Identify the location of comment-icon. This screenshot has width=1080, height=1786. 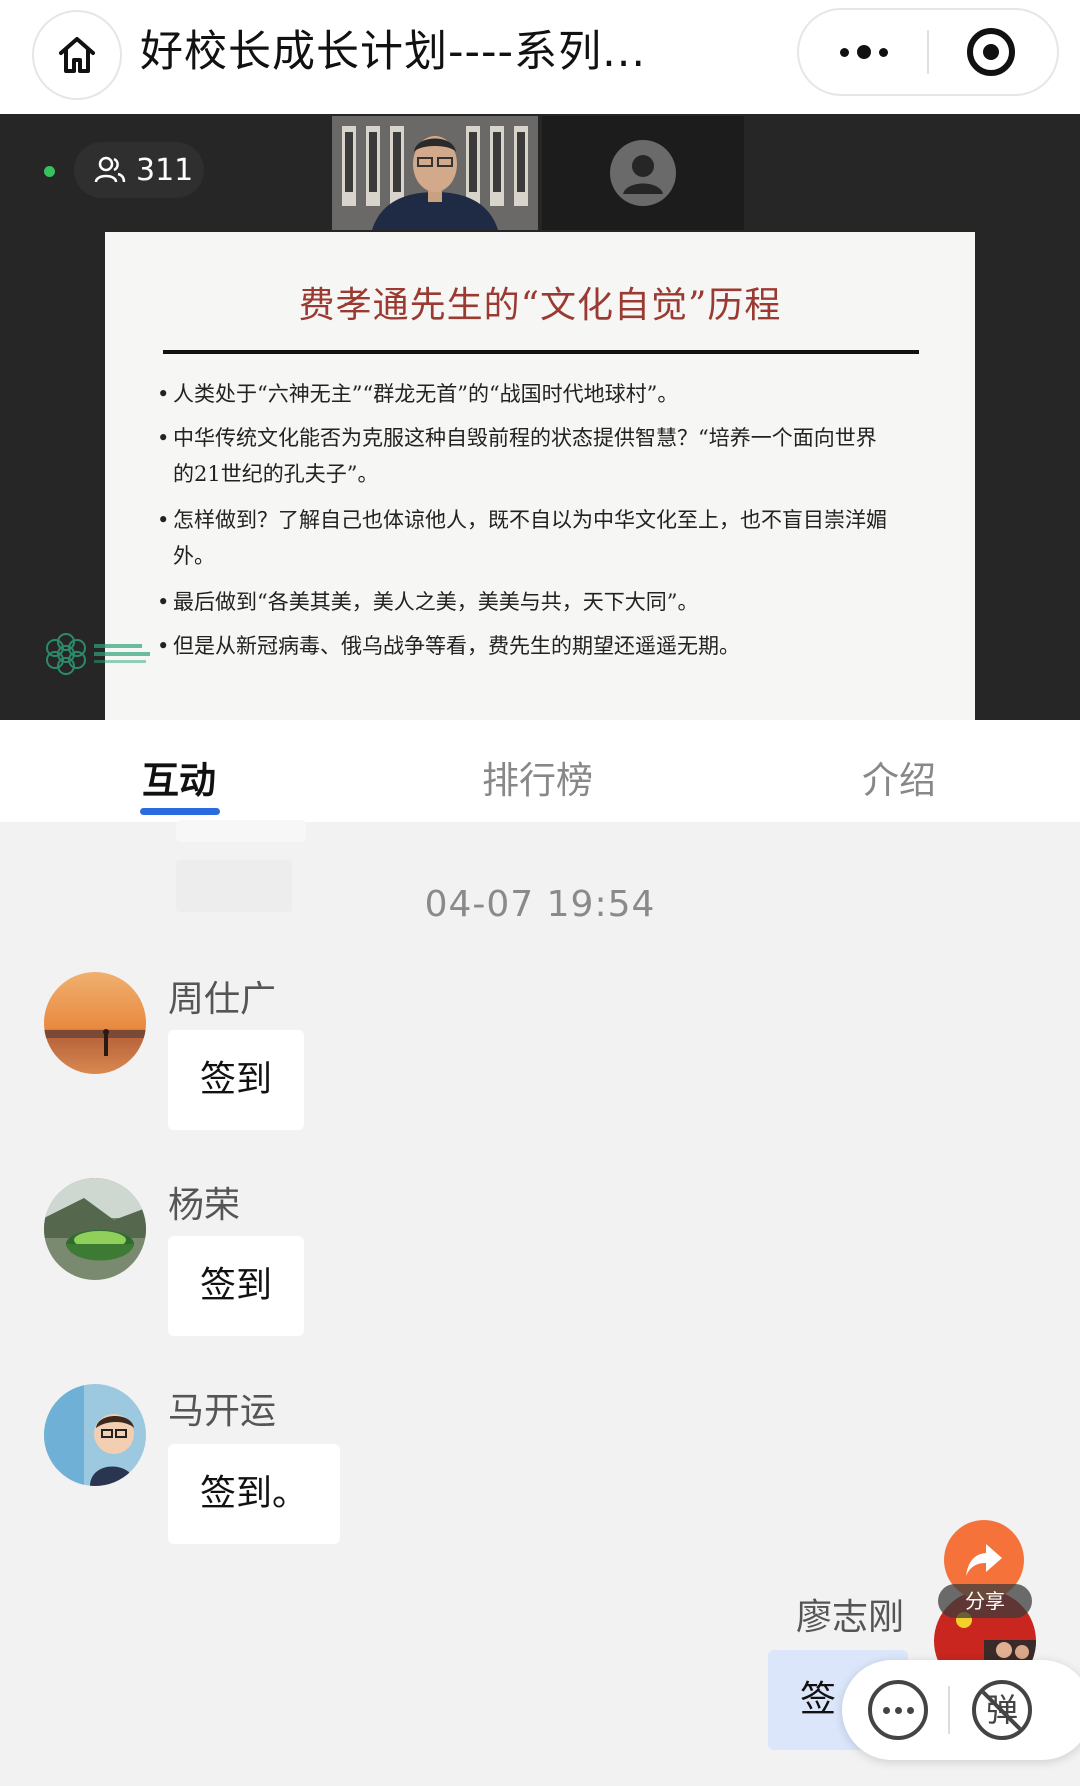
(898, 1710).